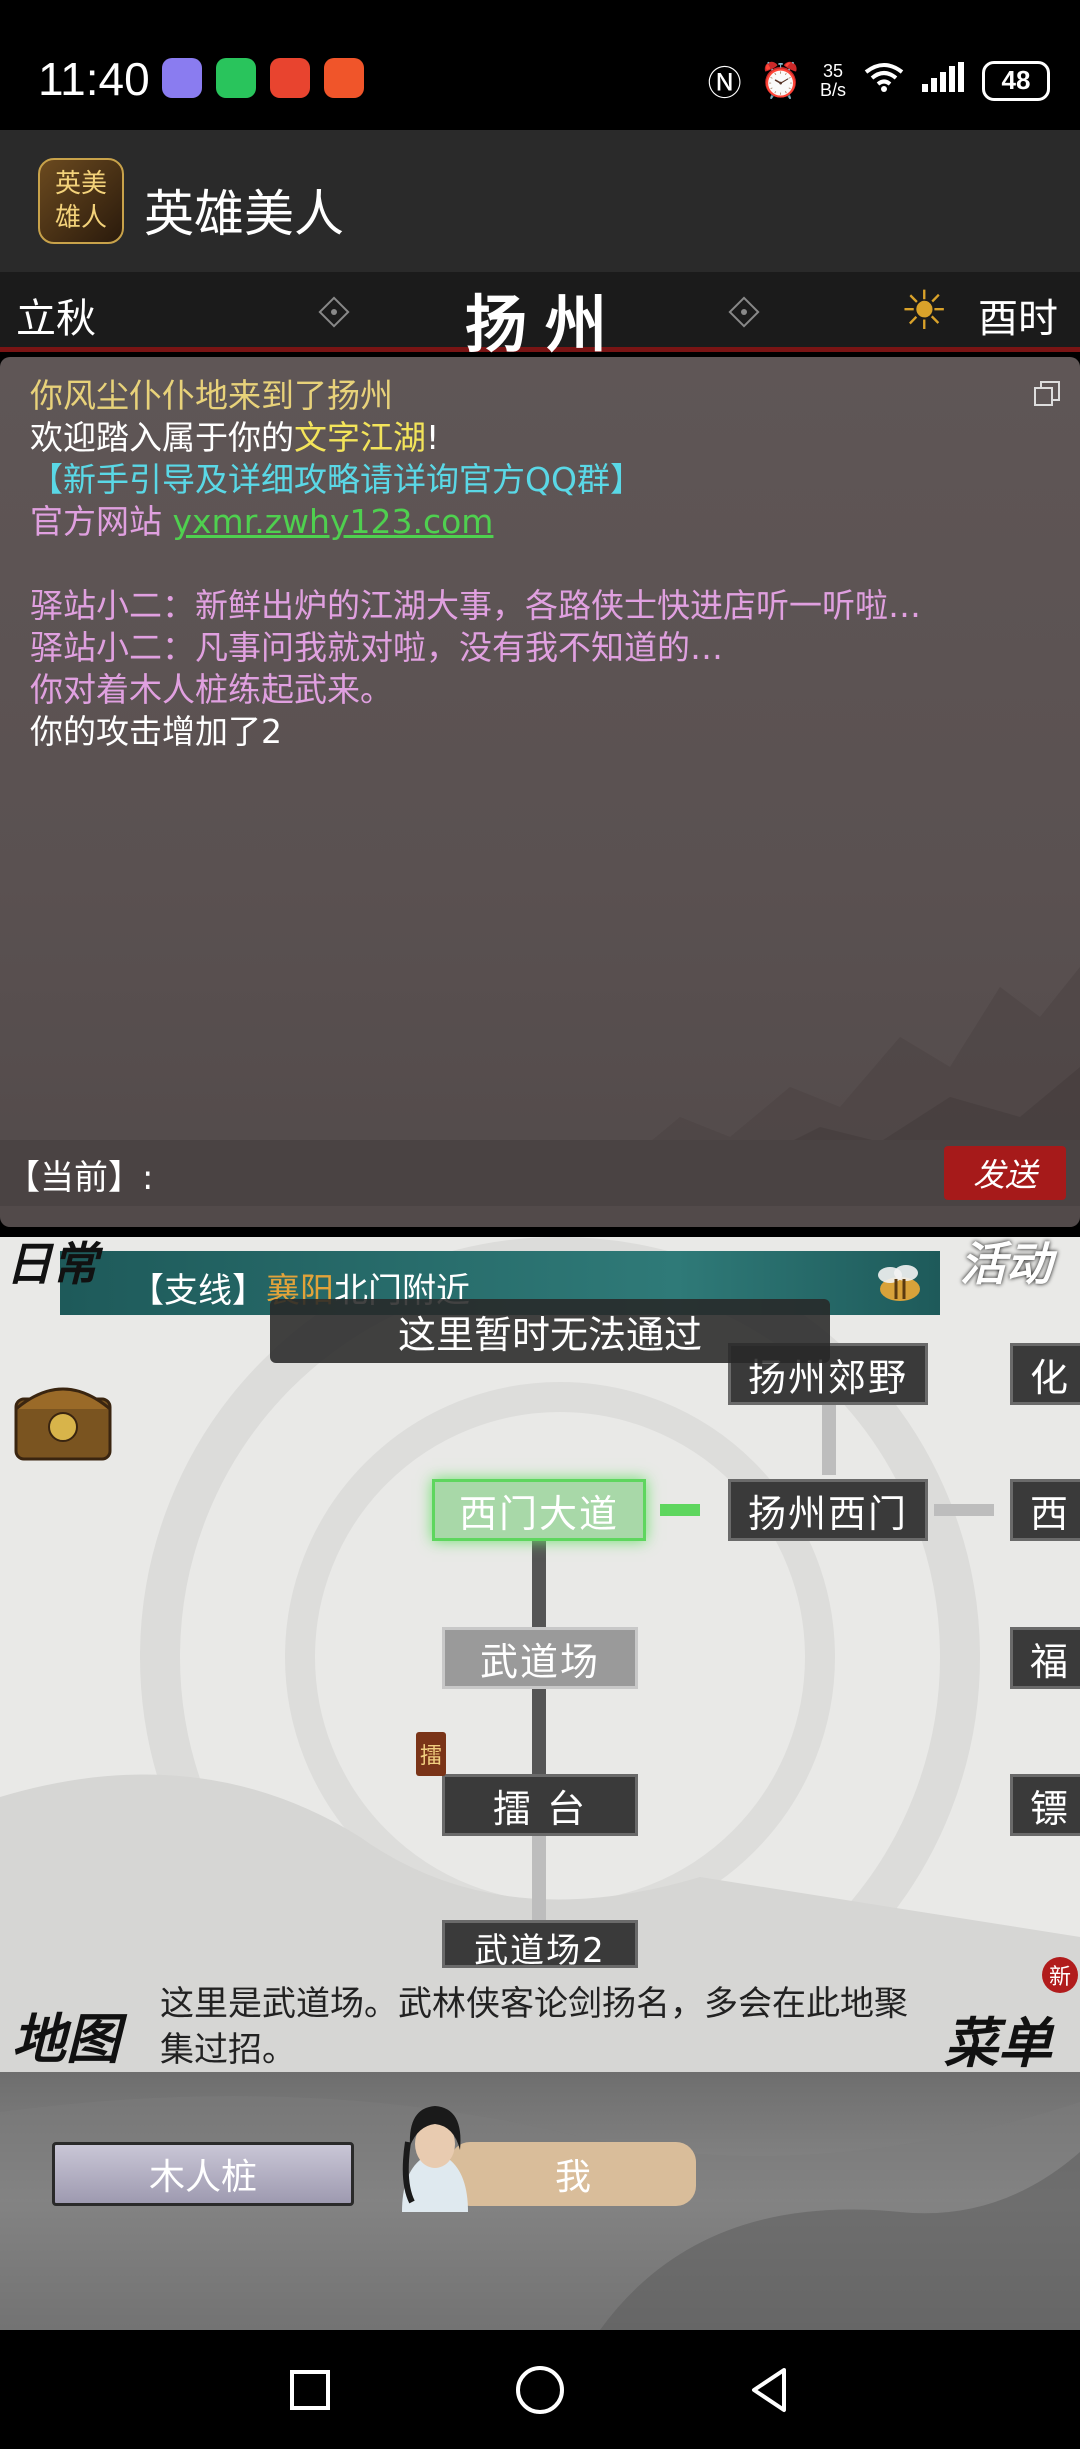  What do you see at coordinates (1045, 1374) in the screenshot?
I see `map-node-right-top: 化` at bounding box center [1045, 1374].